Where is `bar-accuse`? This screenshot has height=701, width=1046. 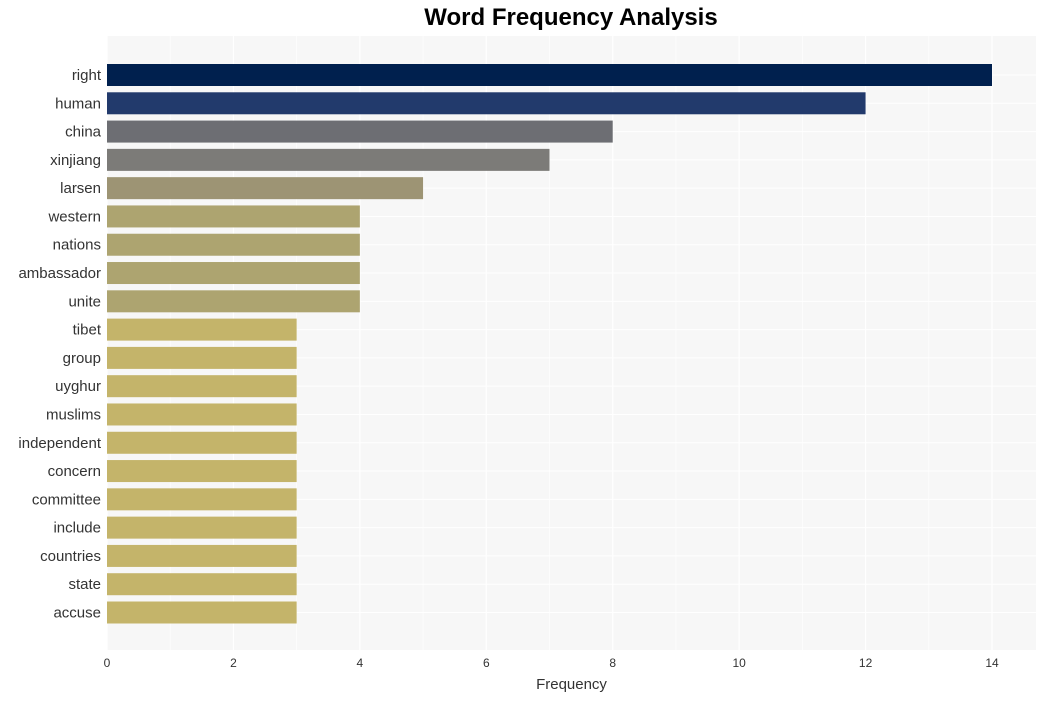
bar-accuse is located at coordinates (202, 612).